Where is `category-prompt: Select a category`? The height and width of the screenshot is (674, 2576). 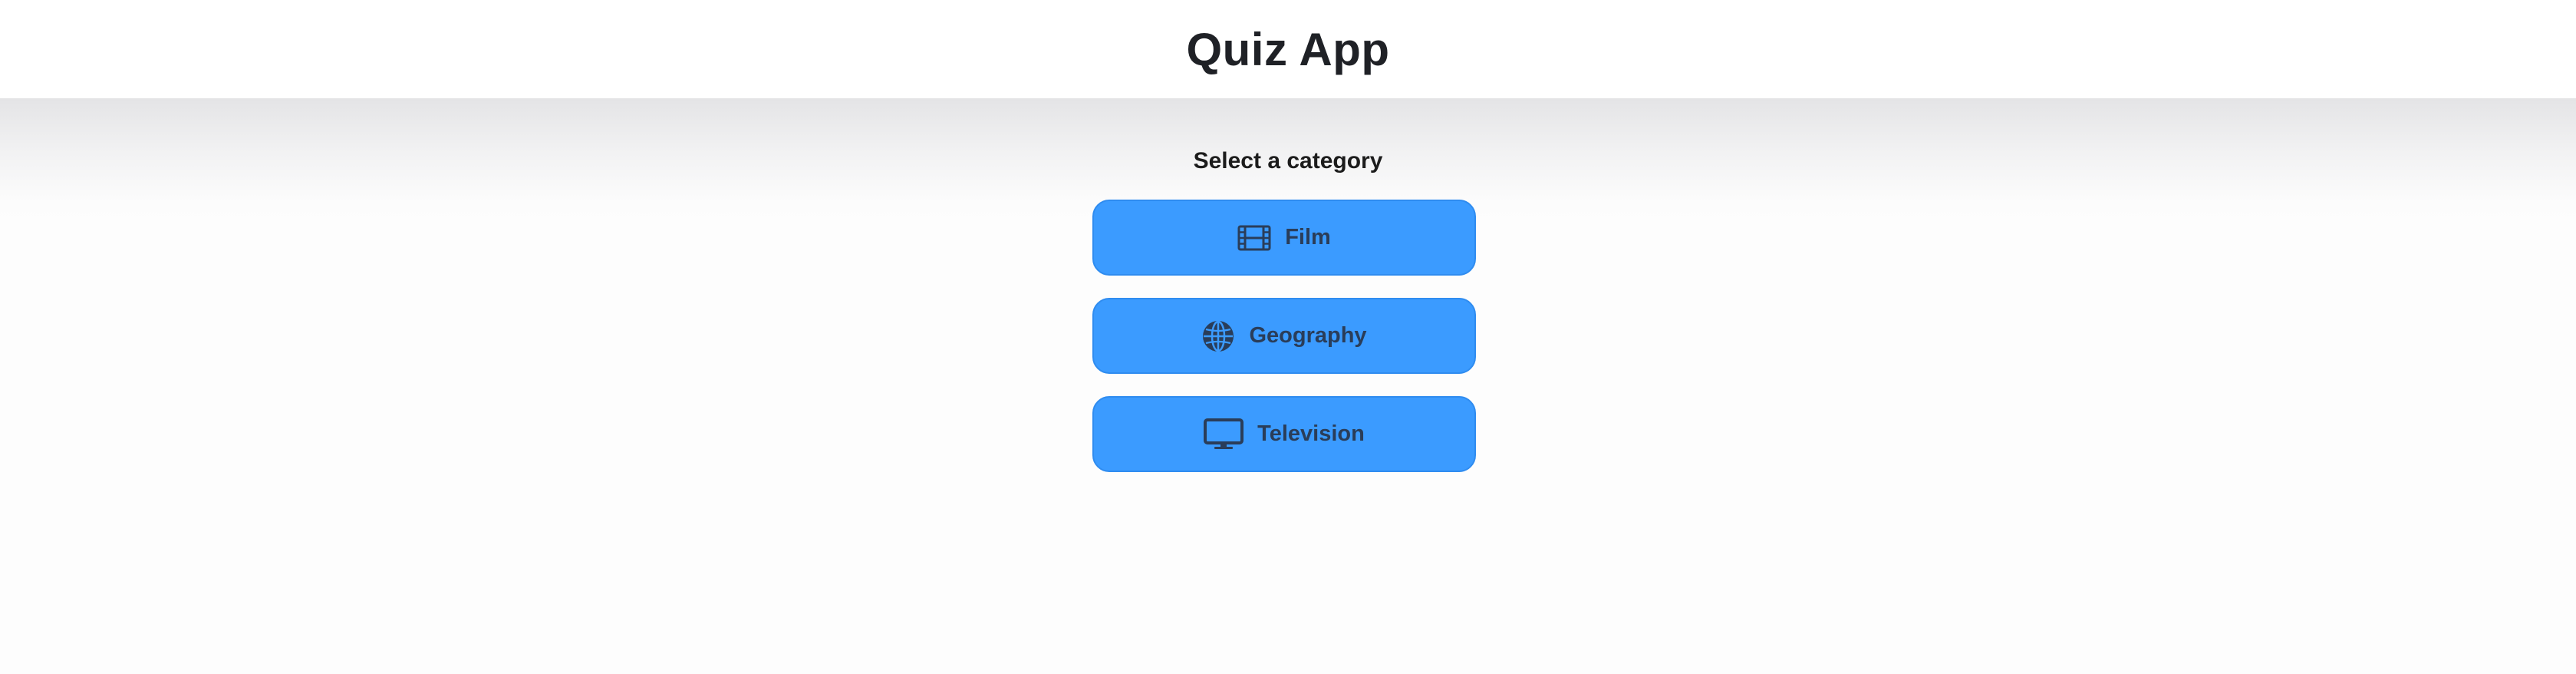 category-prompt: Select a category is located at coordinates (1288, 160).